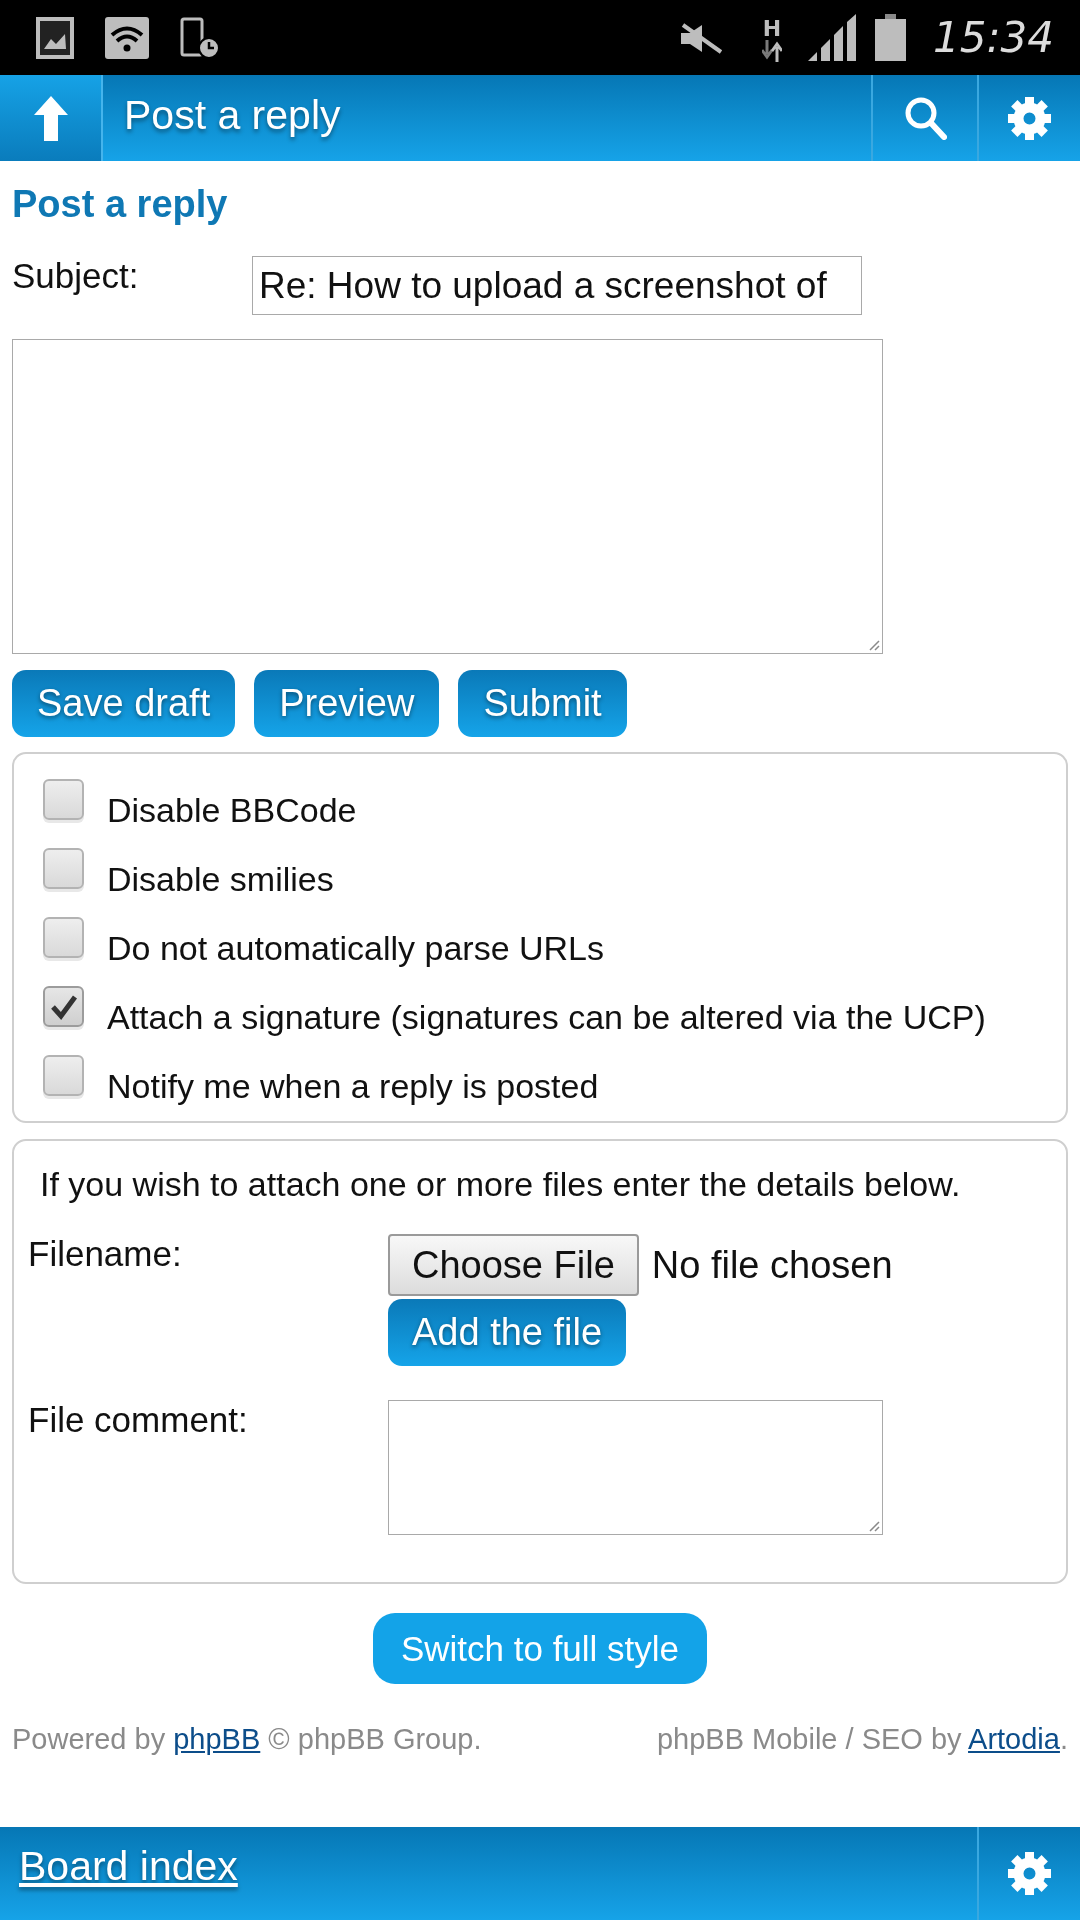  Describe the element at coordinates (557, 285) in the screenshot. I see `subject-field: Re: How to upload a screenshot of` at that location.